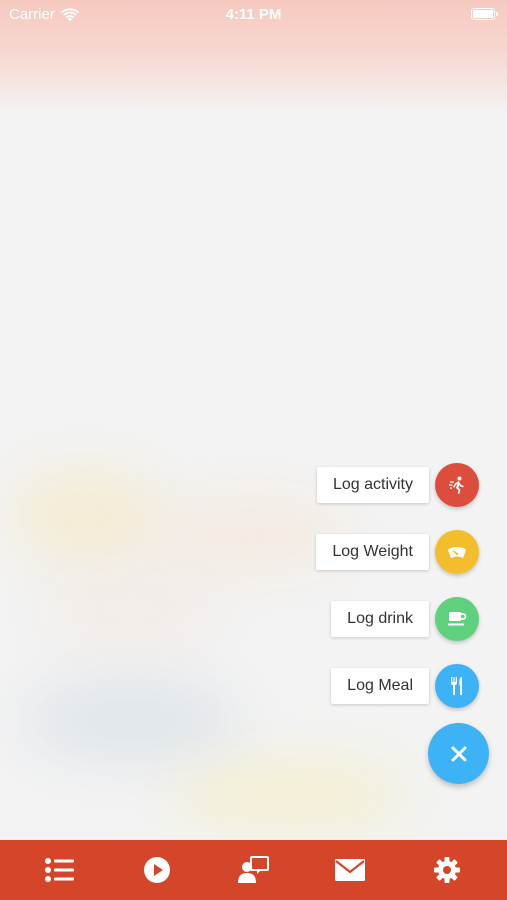 The height and width of the screenshot is (900, 507). I want to click on gear-icon, so click(446, 870).